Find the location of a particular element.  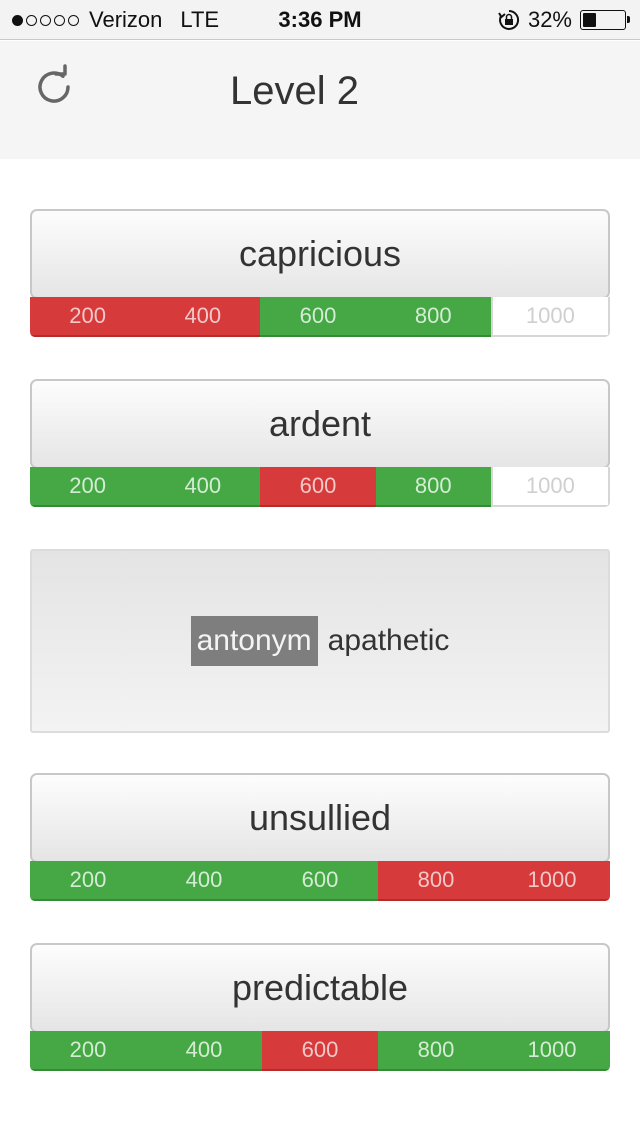

hint-card: antonym apathetic is located at coordinates (320, 641).